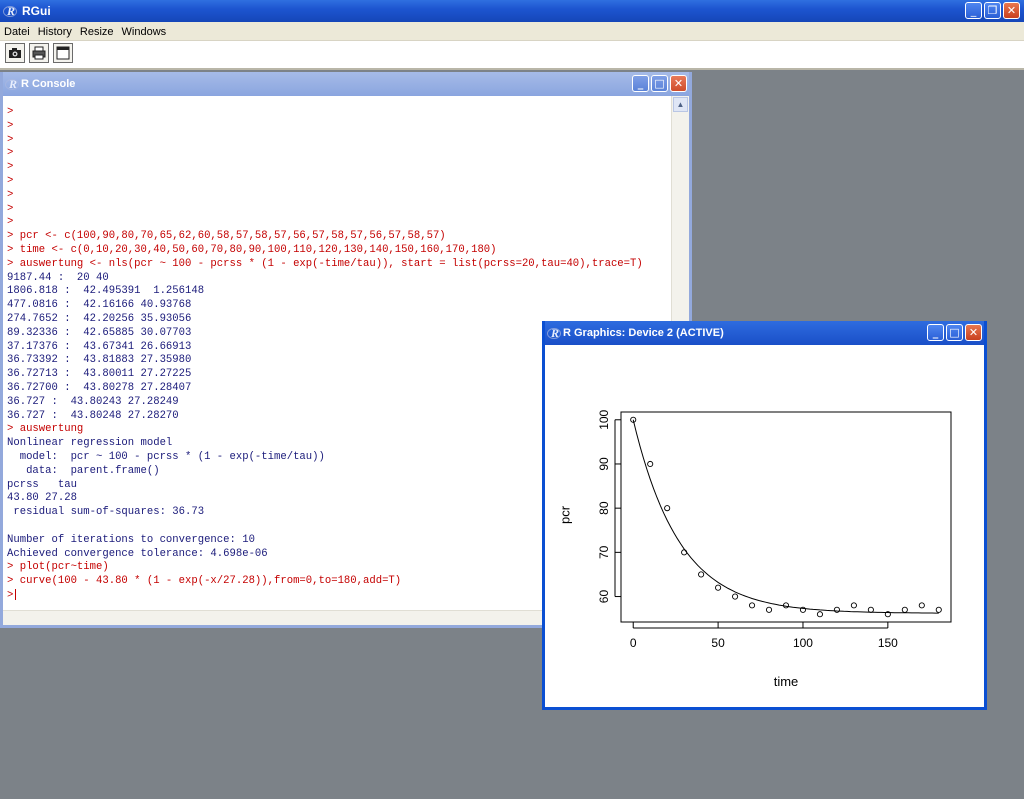 The height and width of the screenshot is (799, 1024). I want to click on menu-datei: Datei, so click(17, 31).